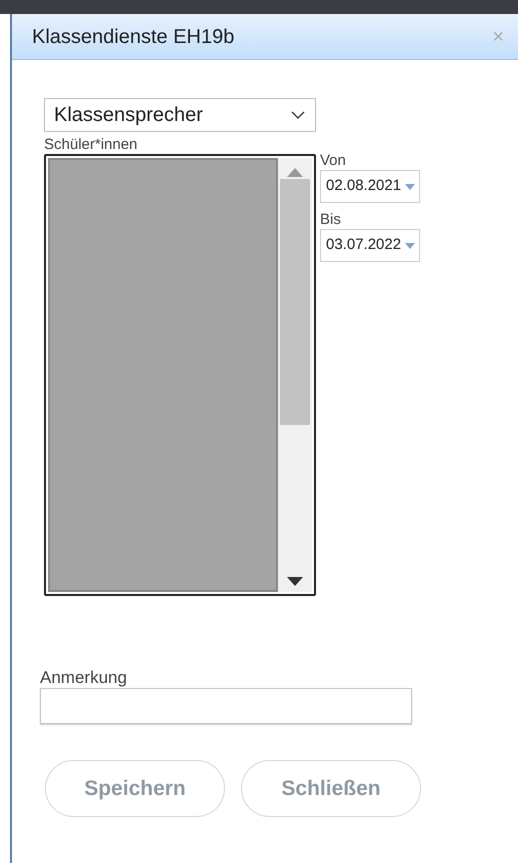 This screenshot has width=518, height=863. I want to click on dialog-title: Klassendienste EH19b, so click(133, 37).